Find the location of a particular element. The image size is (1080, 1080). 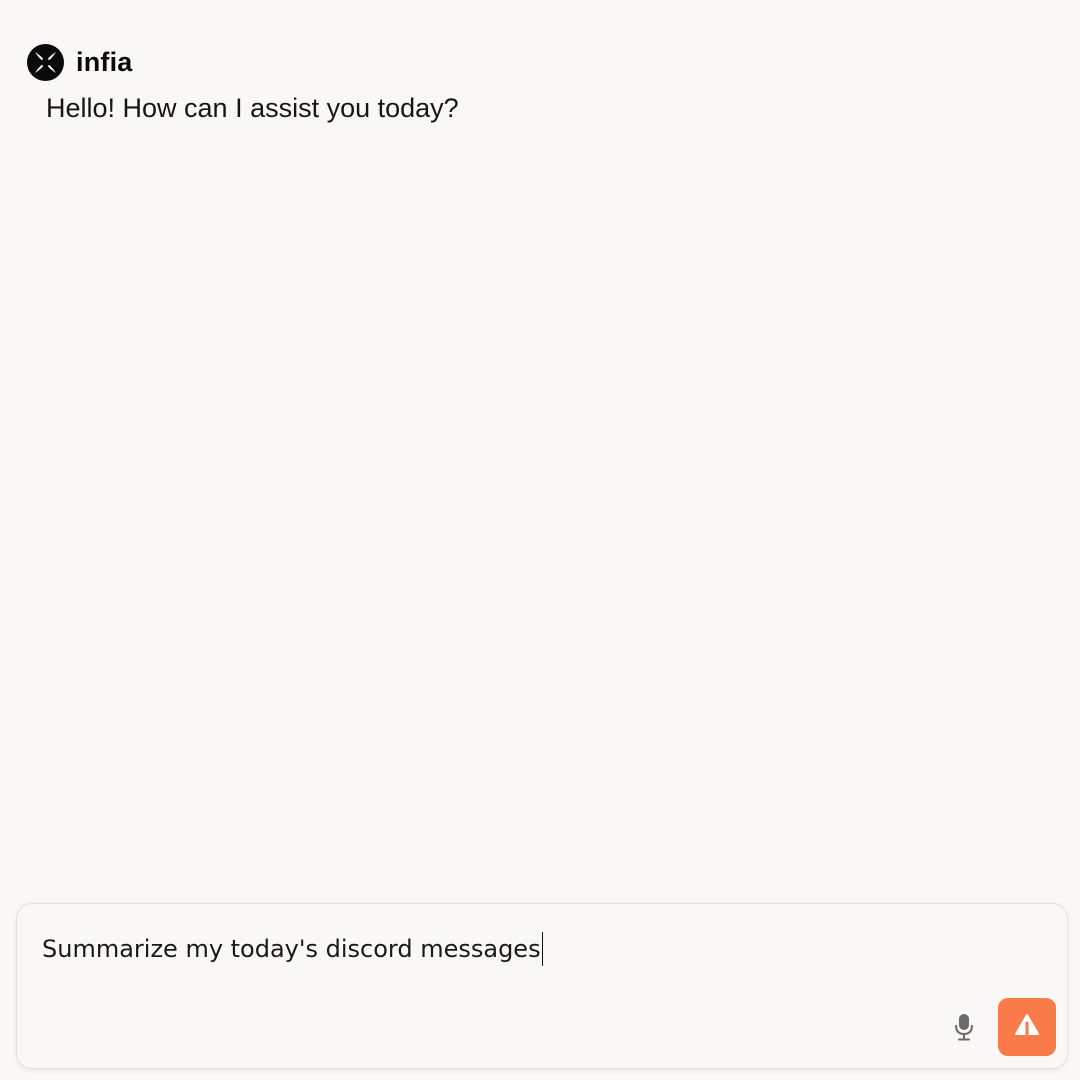

microphone-button is located at coordinates (964, 1029).